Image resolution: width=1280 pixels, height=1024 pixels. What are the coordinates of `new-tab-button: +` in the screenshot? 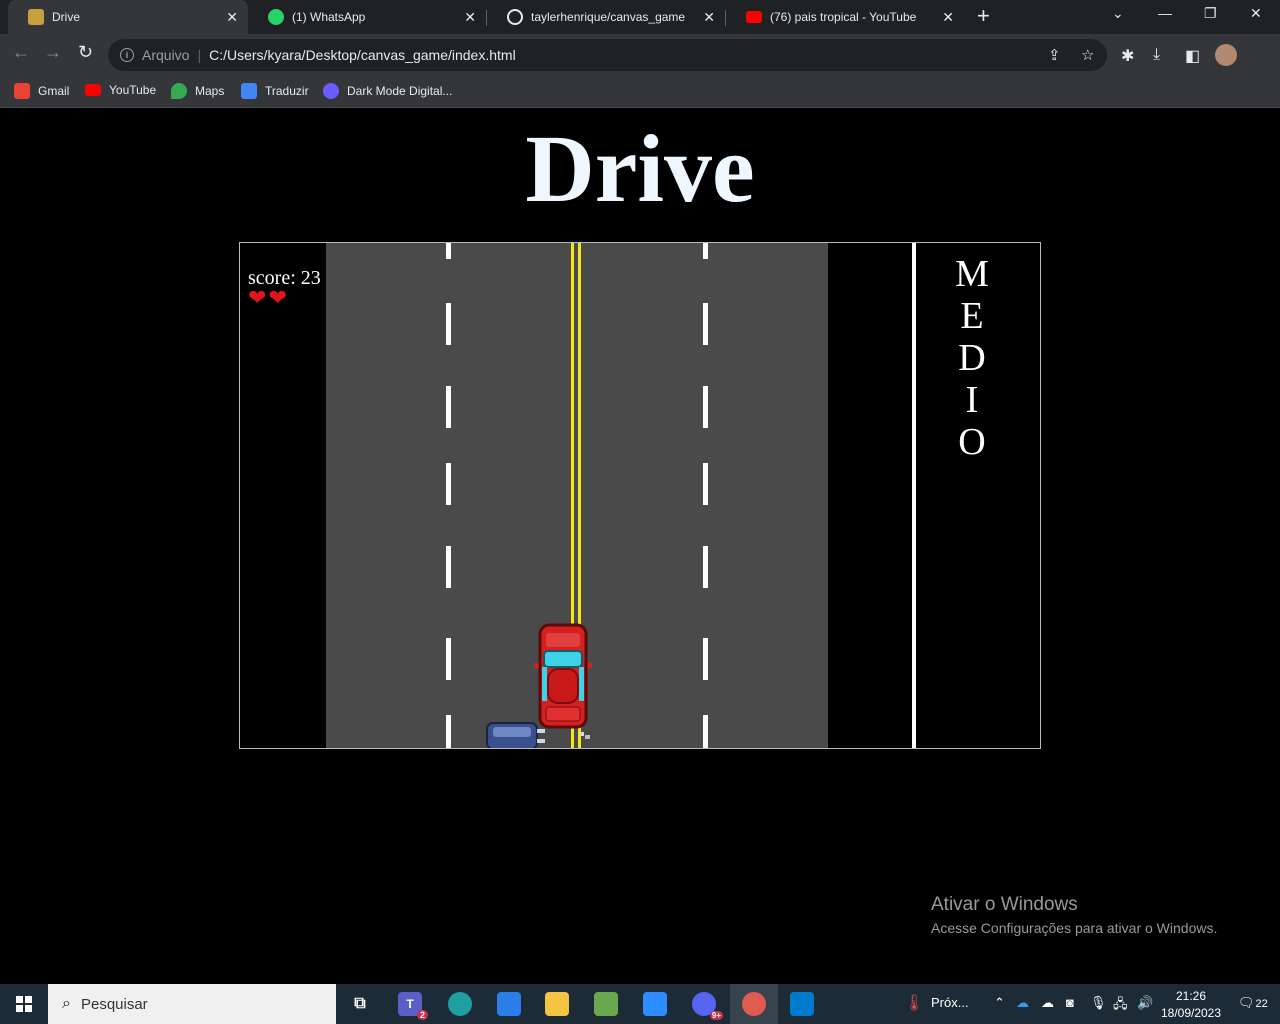 It's located at (983, 16).